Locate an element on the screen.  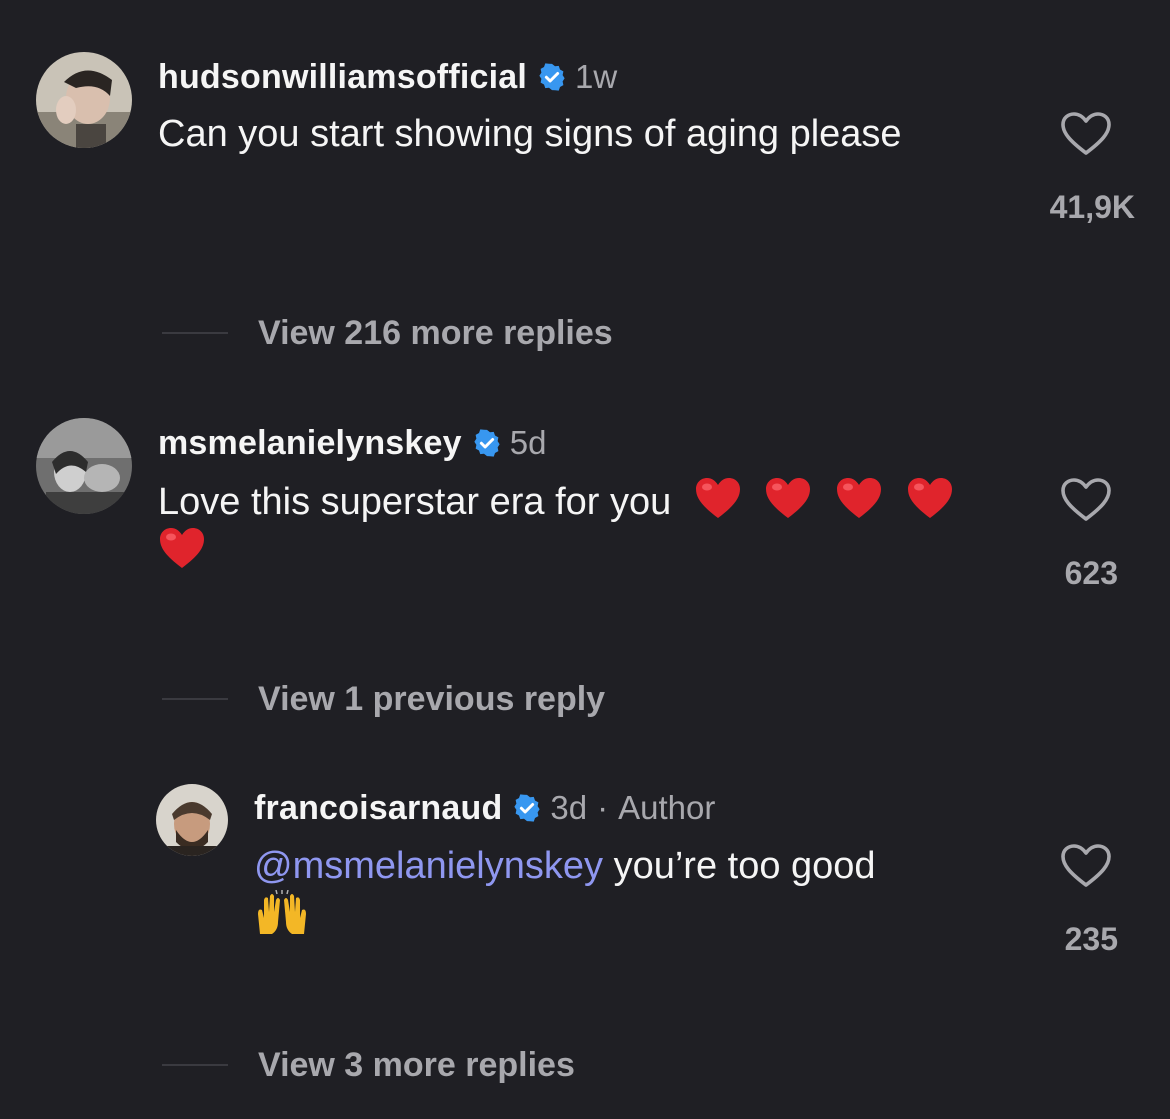
mention-link: @msmelanielynskey is located at coordinates (428, 866).